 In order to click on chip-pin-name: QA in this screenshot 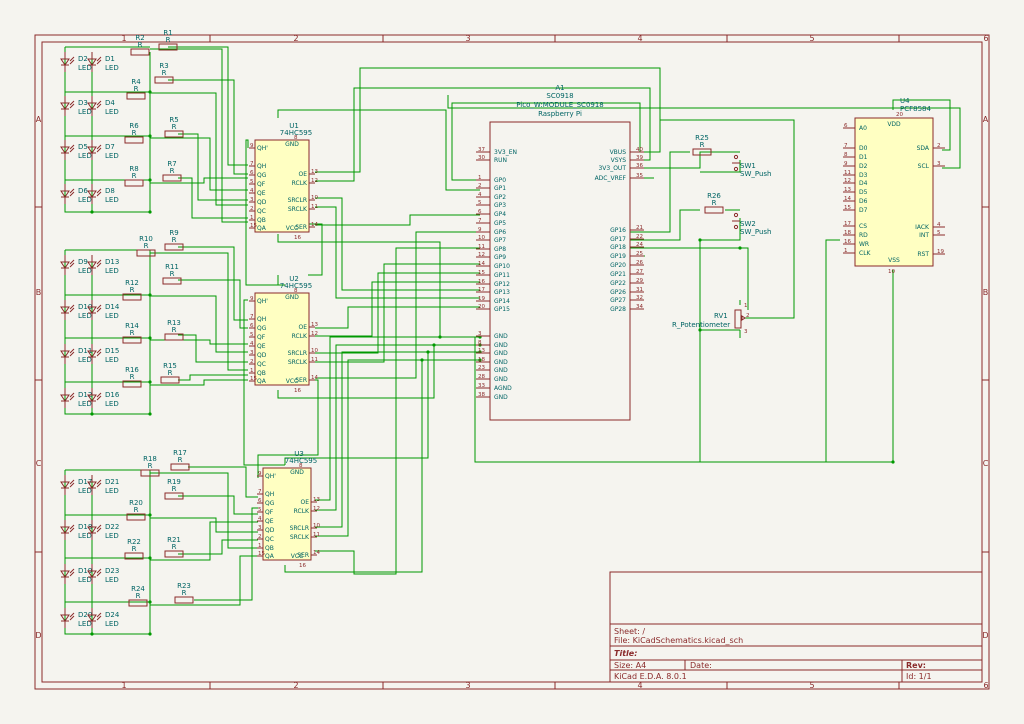, I will do `click(262, 228)`.